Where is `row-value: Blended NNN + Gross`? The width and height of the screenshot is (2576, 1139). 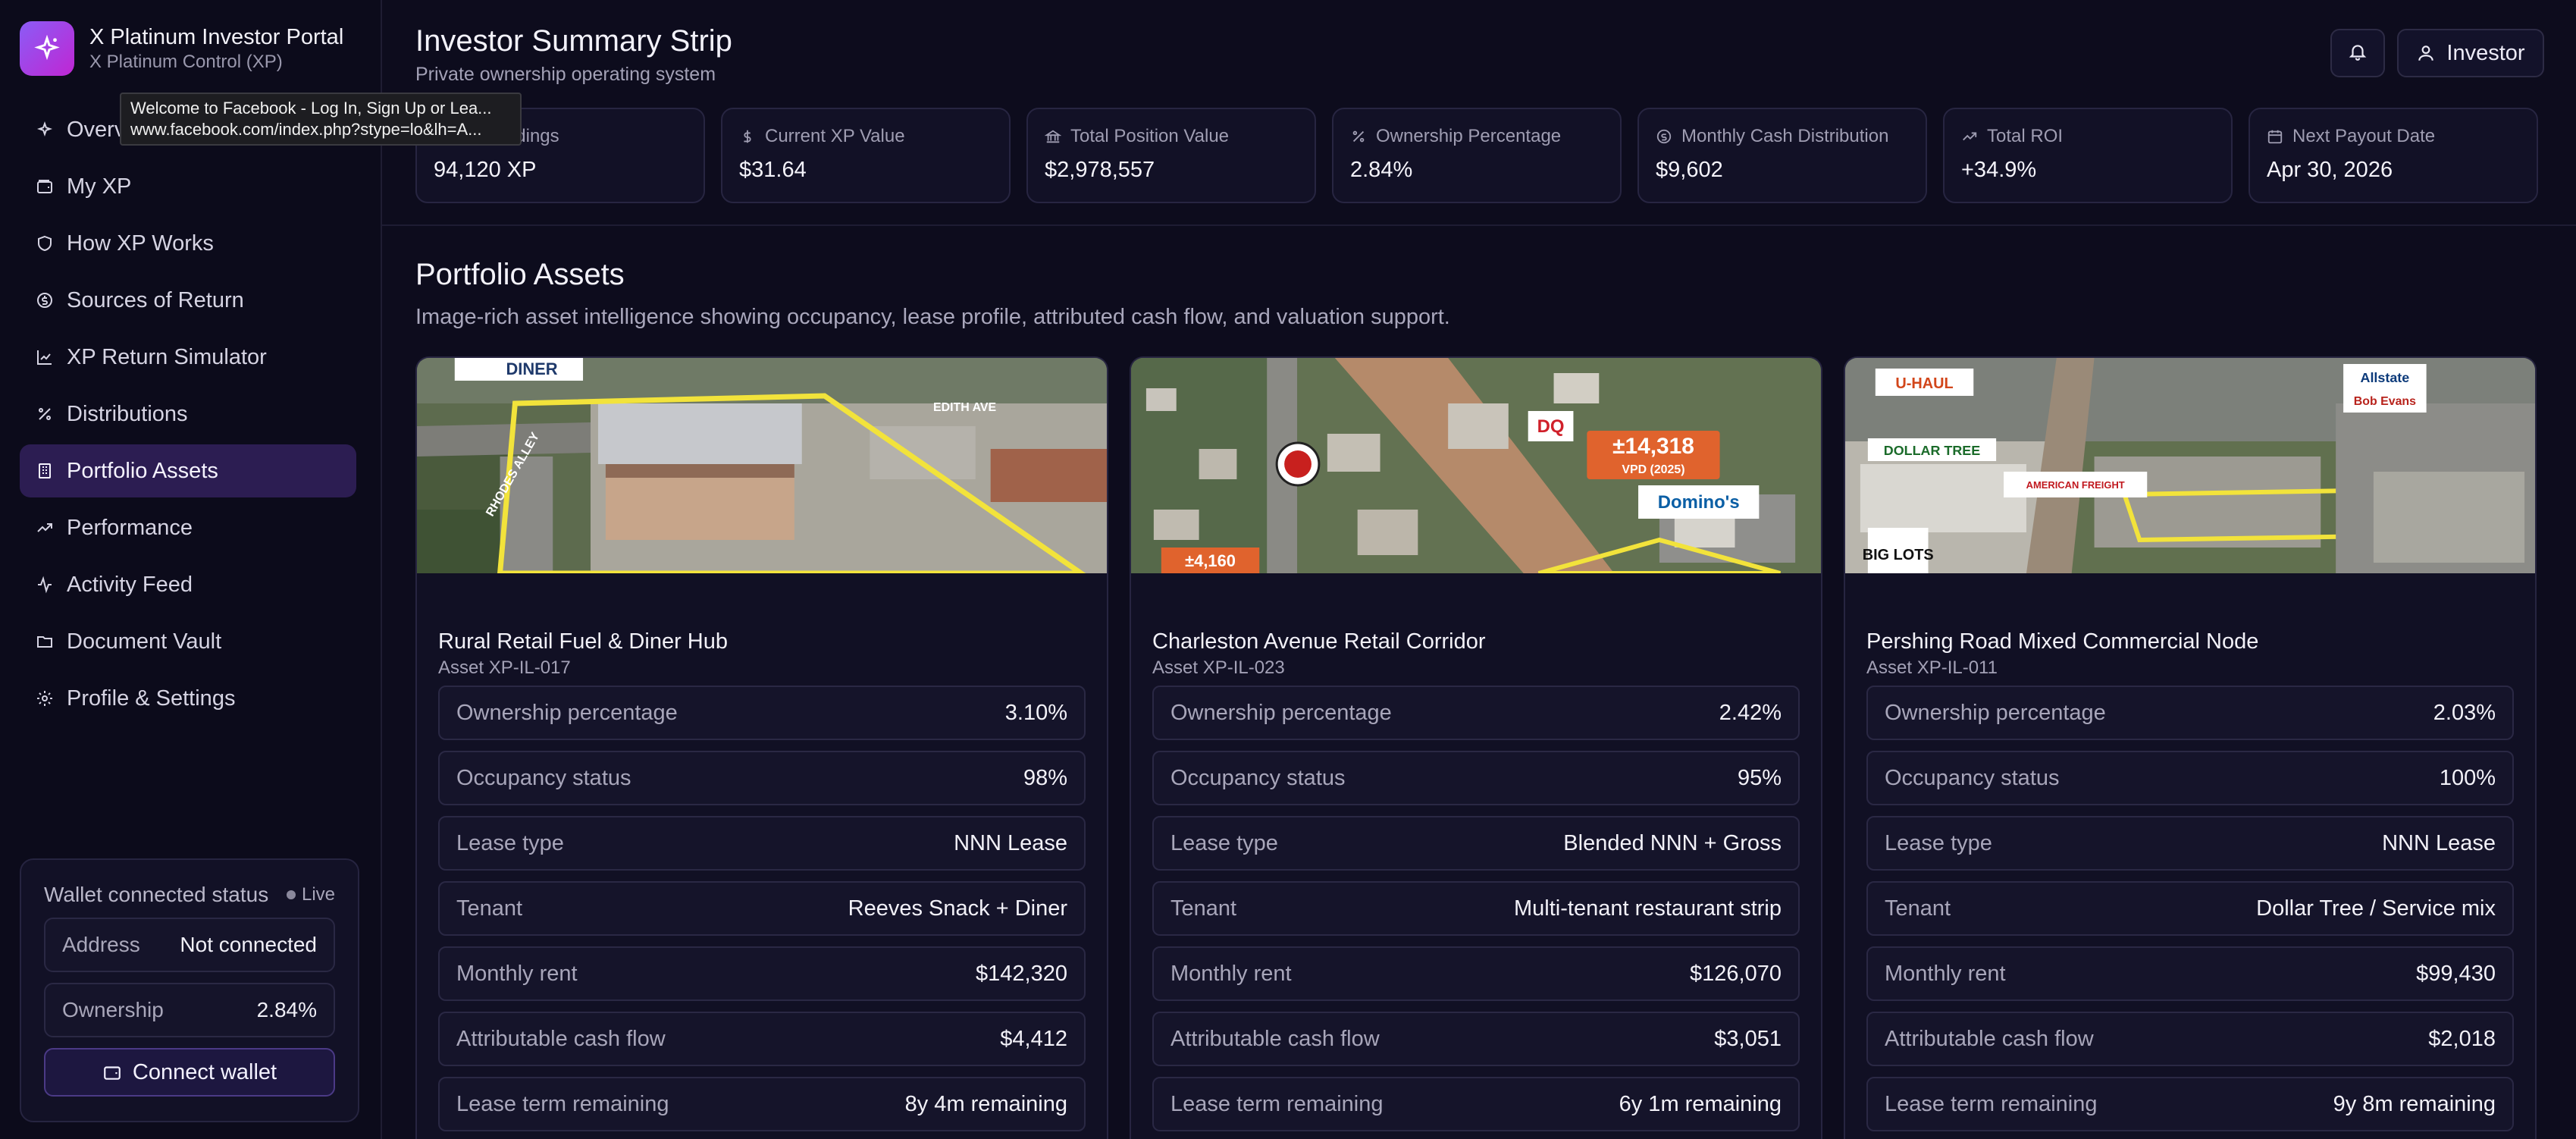
row-value: Blended NNN + Gross is located at coordinates (1673, 842).